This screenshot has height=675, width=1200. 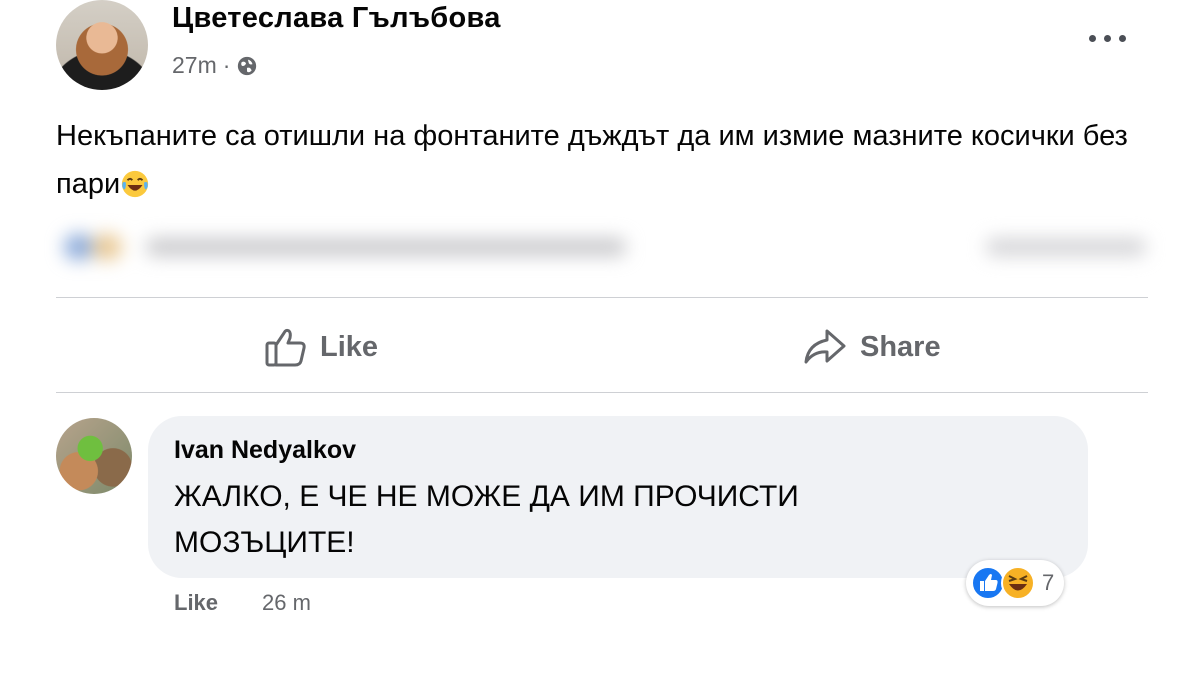 I want to click on post-meta: 27m ·, so click(x=215, y=65).